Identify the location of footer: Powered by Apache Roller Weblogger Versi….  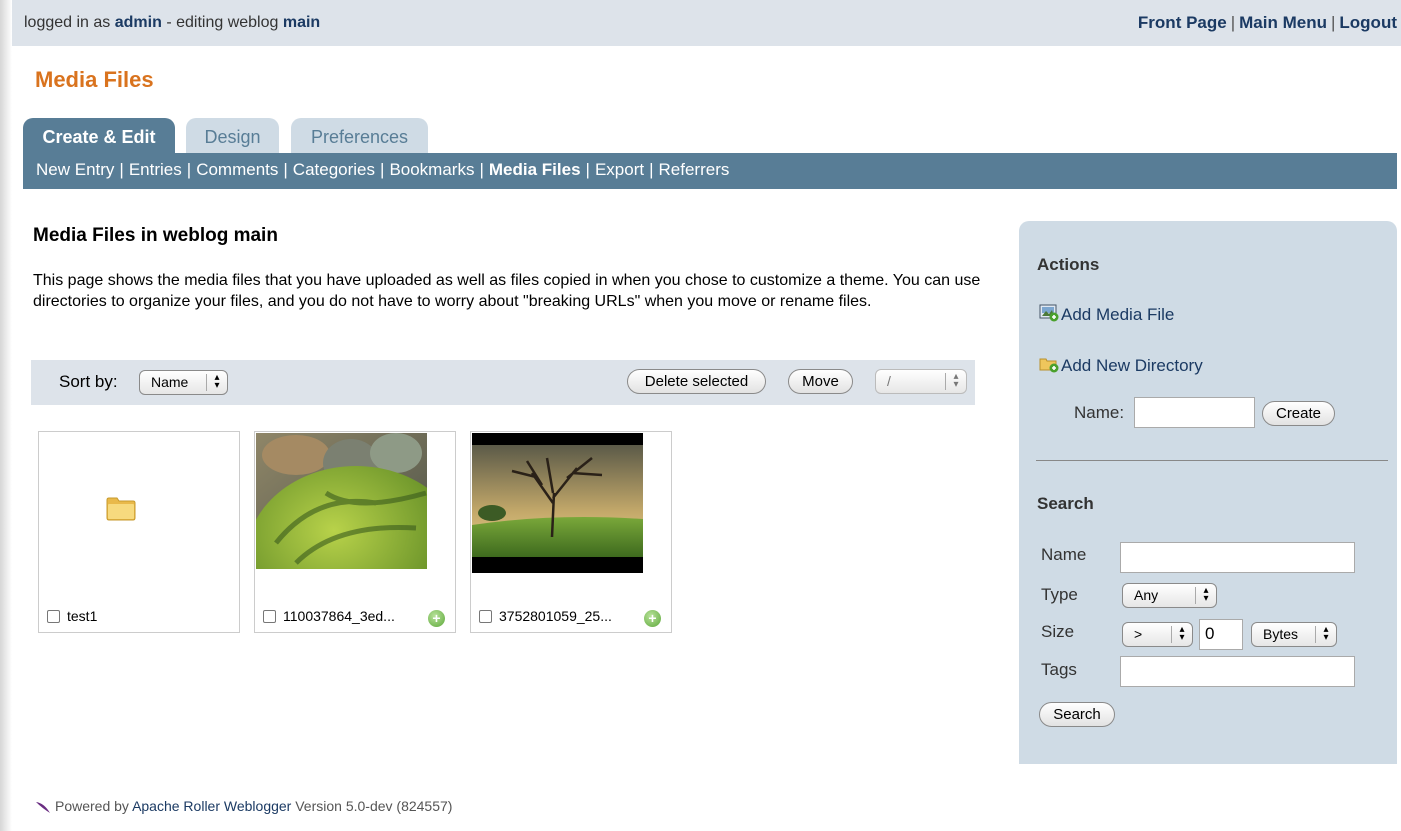
(243, 806).